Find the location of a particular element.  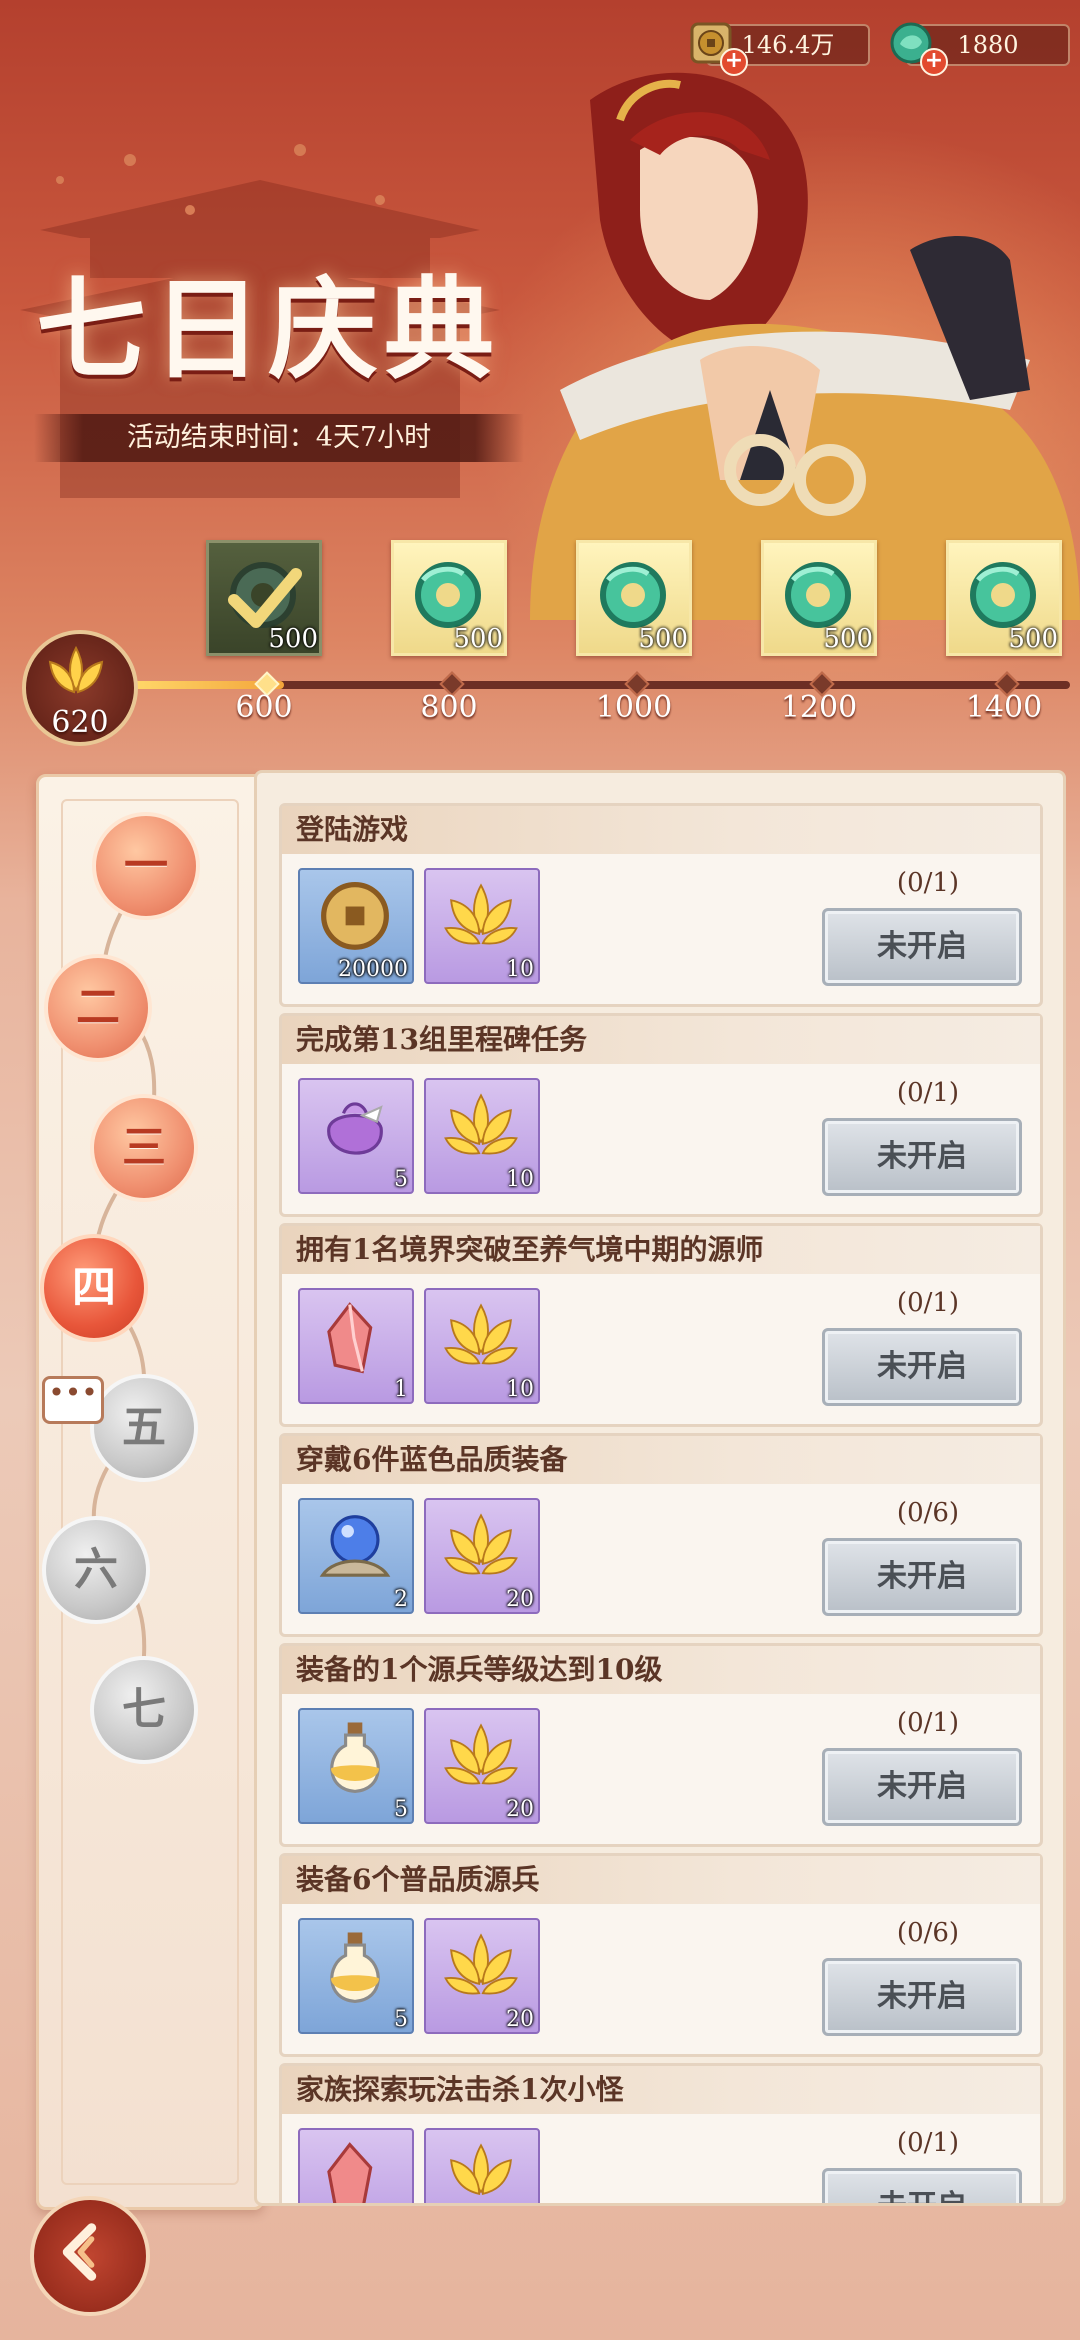

task-title: 家族探索玩法击杀1次小怪 is located at coordinates (661, 2090).